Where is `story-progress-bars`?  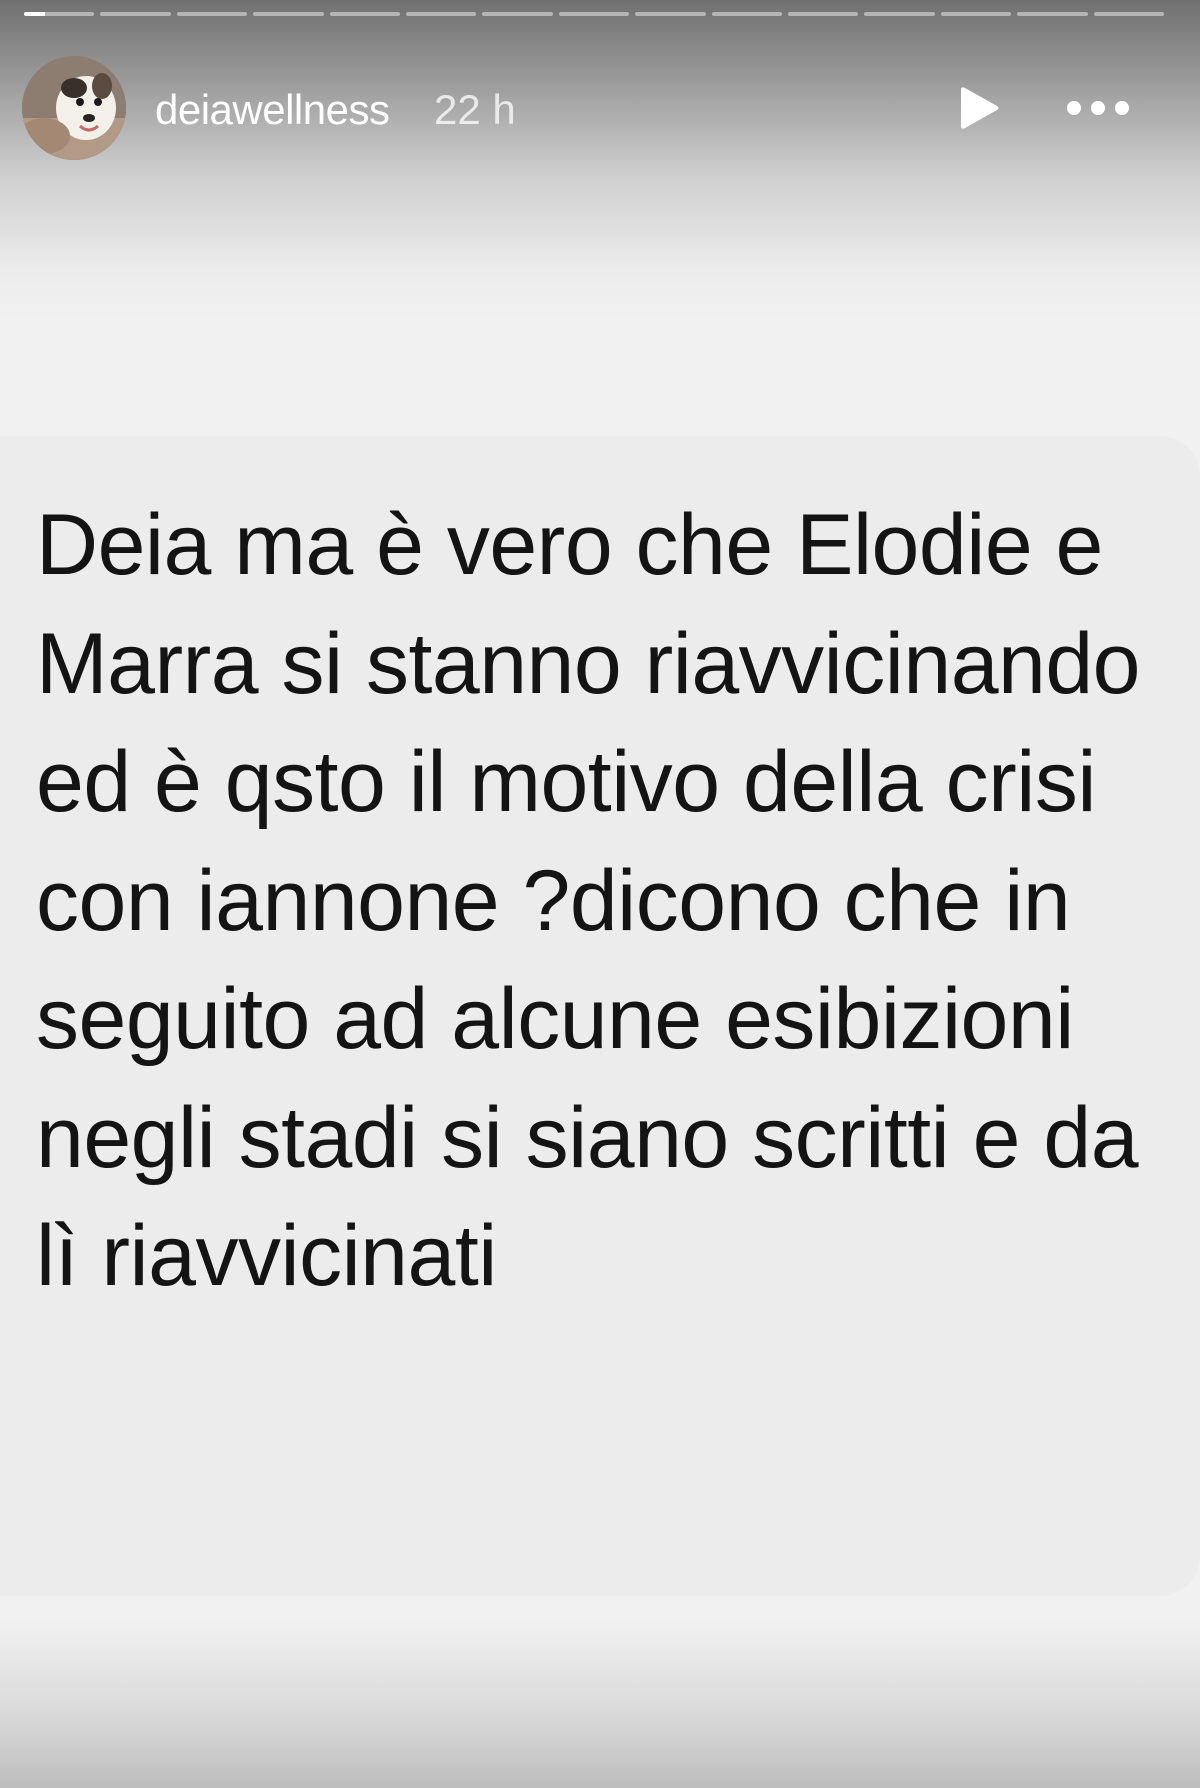
story-progress-bars is located at coordinates (594, 14).